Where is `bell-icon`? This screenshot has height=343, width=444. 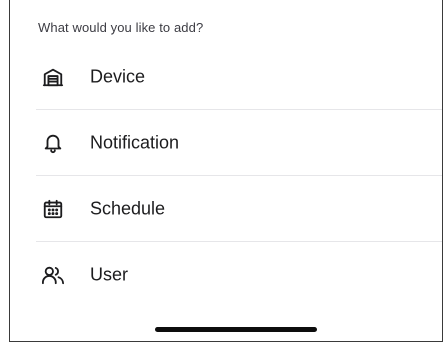 bell-icon is located at coordinates (53, 143).